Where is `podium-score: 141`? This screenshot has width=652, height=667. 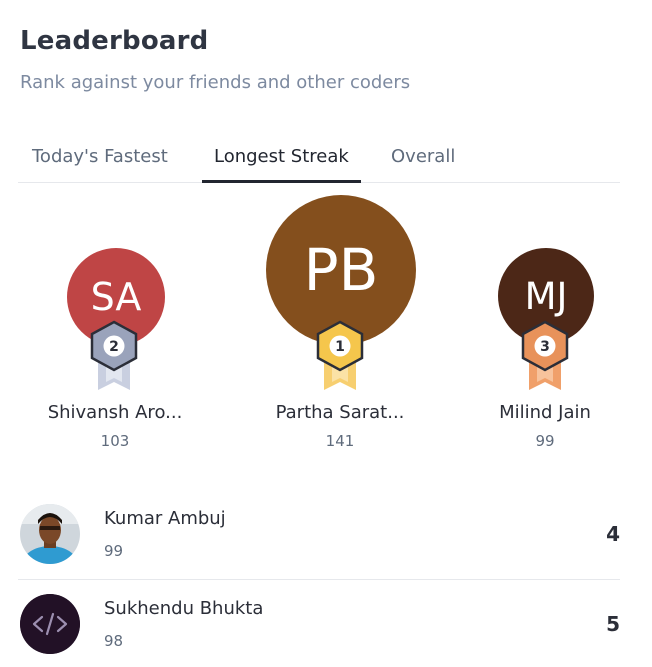 podium-score: 141 is located at coordinates (340, 441).